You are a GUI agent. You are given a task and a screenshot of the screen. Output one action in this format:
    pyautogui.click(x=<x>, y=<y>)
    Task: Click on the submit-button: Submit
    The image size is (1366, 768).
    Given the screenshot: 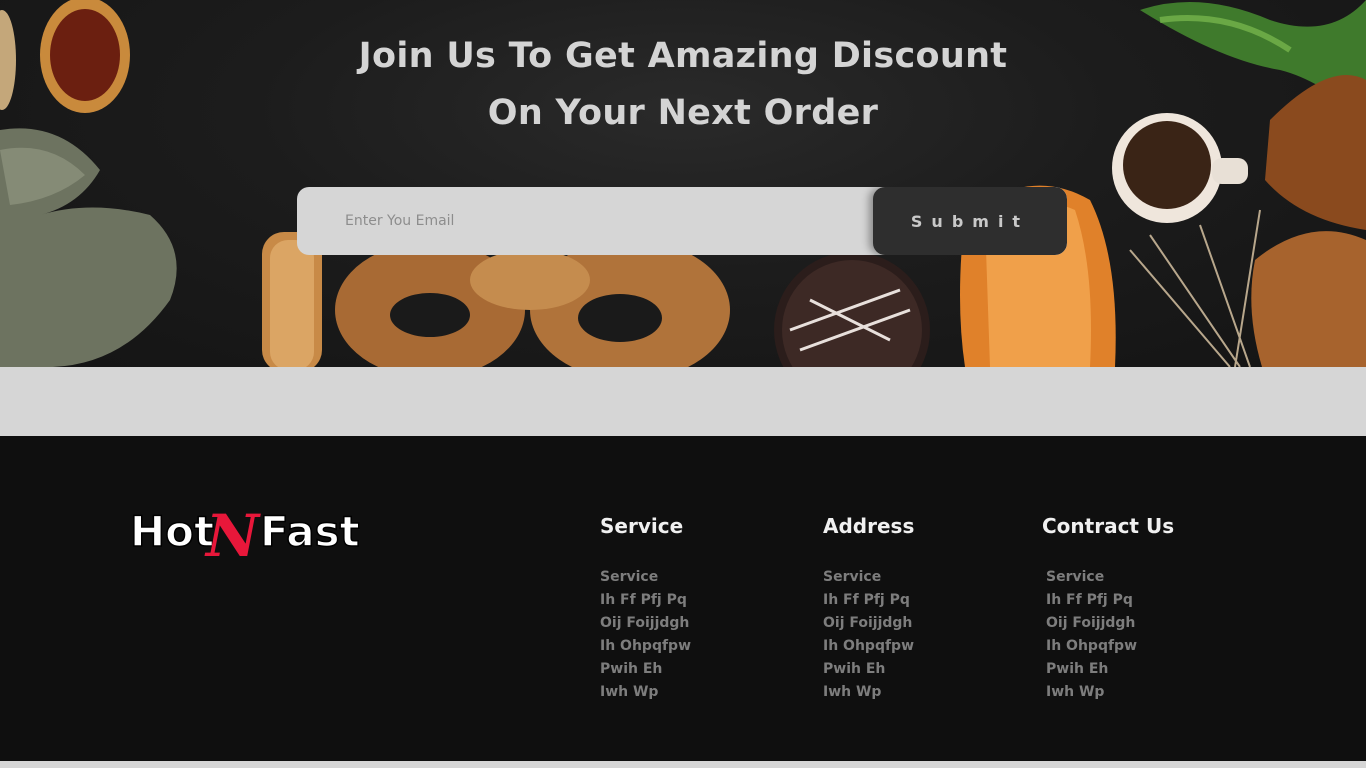 What is the action you would take?
    pyautogui.click(x=970, y=221)
    